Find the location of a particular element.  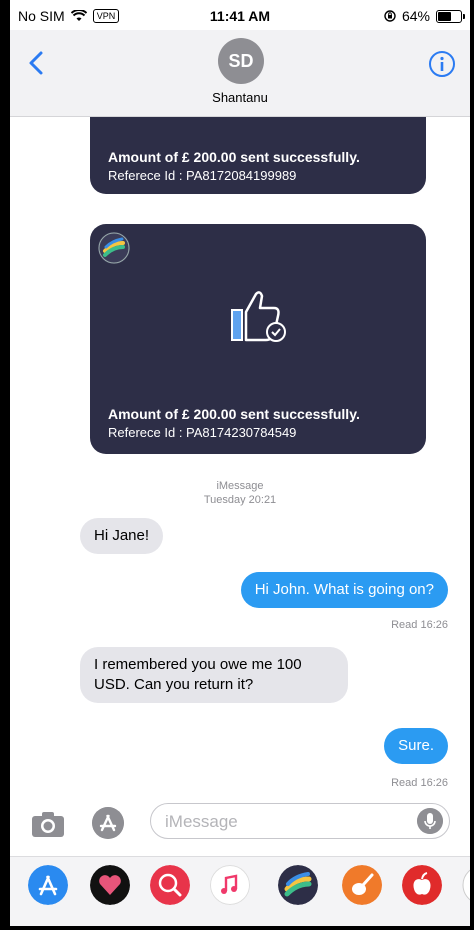

orientation-lock-icon is located at coordinates (390, 16).